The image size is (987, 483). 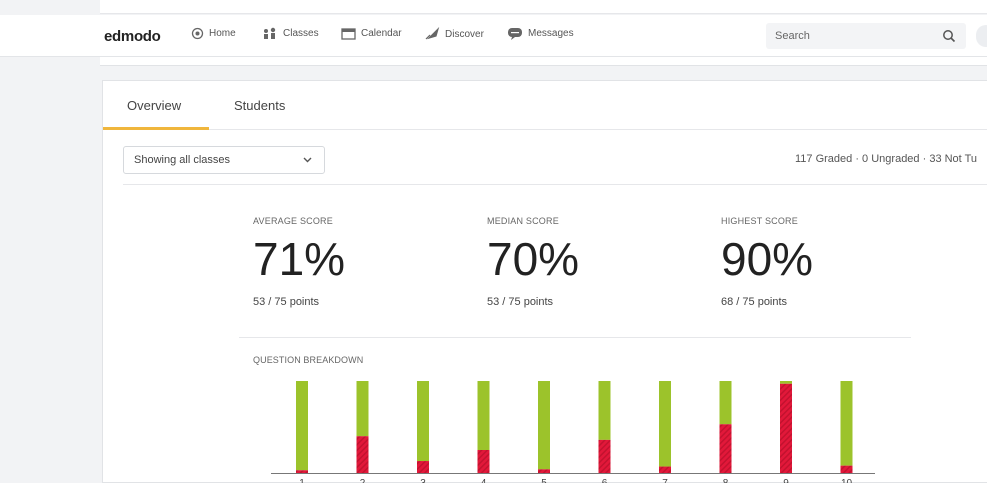 What do you see at coordinates (302, 426) in the screenshot?
I see `bar-correct-q1` at bounding box center [302, 426].